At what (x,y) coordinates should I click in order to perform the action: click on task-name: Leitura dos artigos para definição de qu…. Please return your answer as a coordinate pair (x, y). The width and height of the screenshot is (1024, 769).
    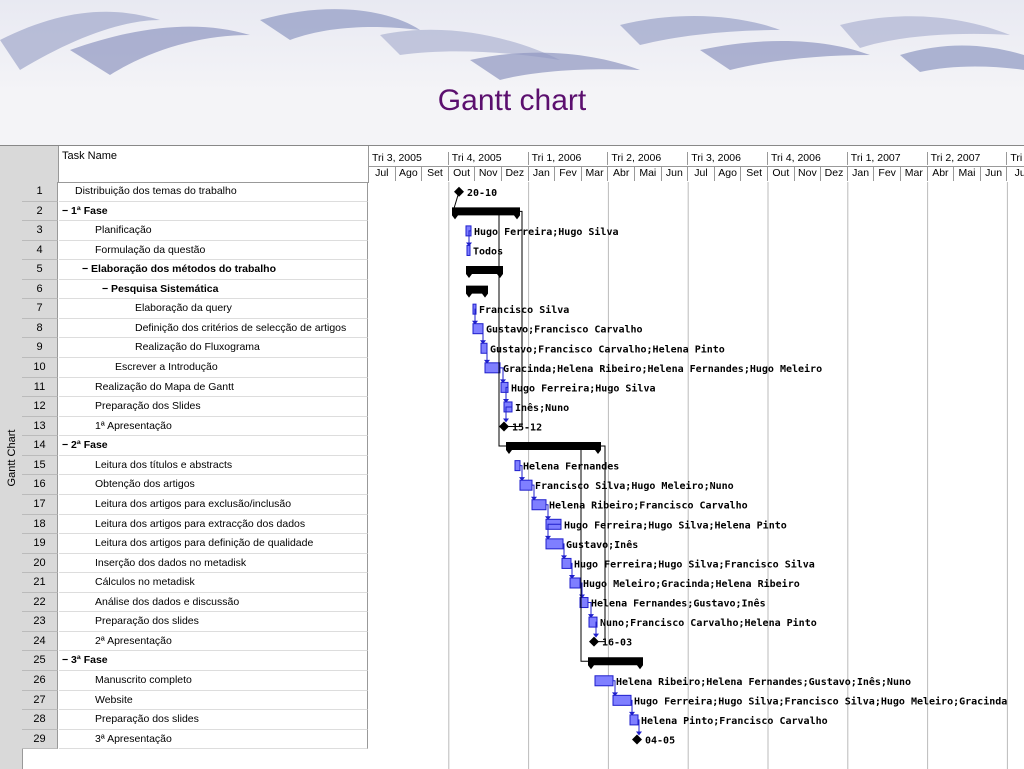
    Looking at the image, I should click on (213, 544).